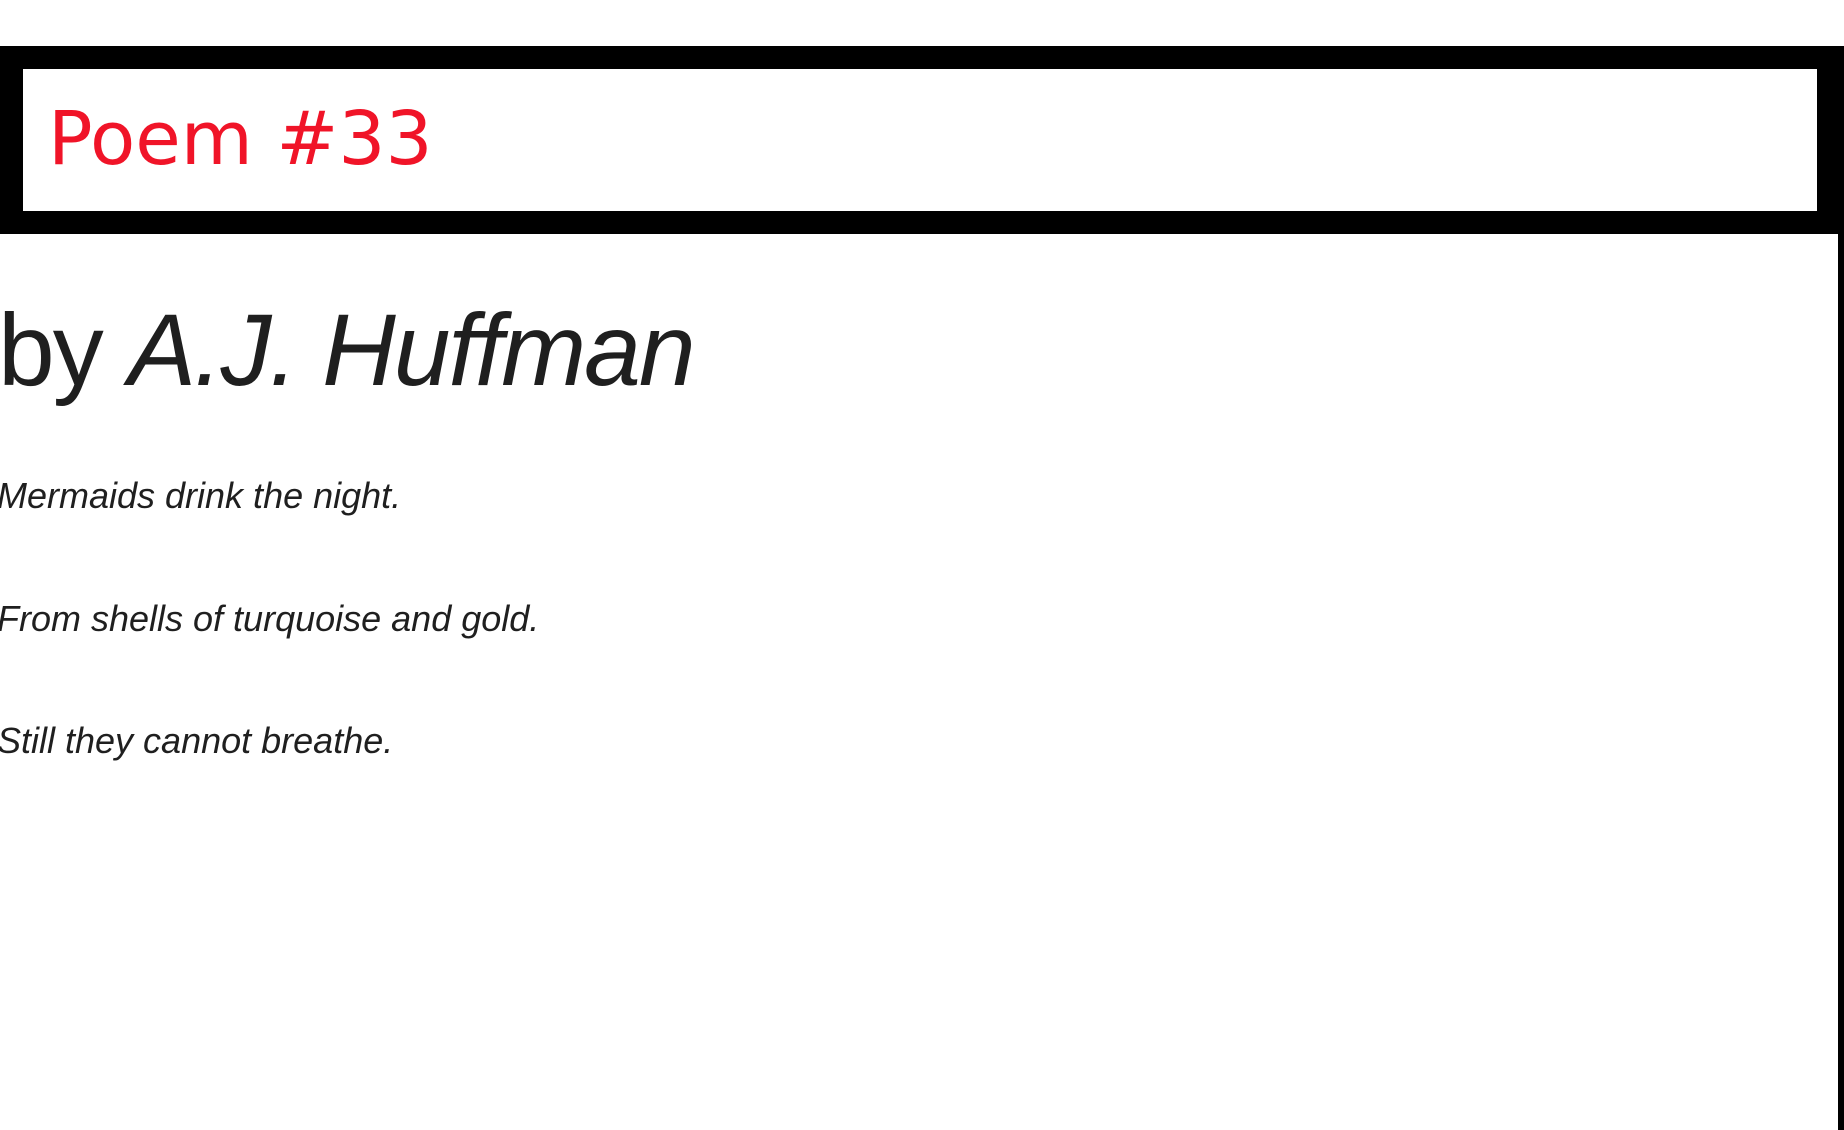 This screenshot has height=1130, width=1844. What do you see at coordinates (1841, 588) in the screenshot?
I see `right-edge-divider` at bounding box center [1841, 588].